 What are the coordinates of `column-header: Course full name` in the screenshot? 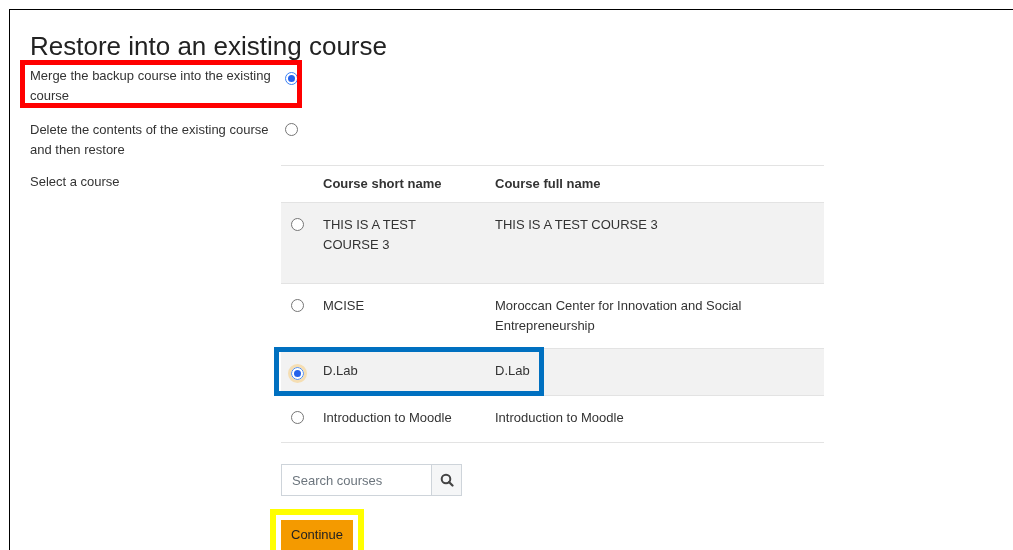 It's located at (548, 184).